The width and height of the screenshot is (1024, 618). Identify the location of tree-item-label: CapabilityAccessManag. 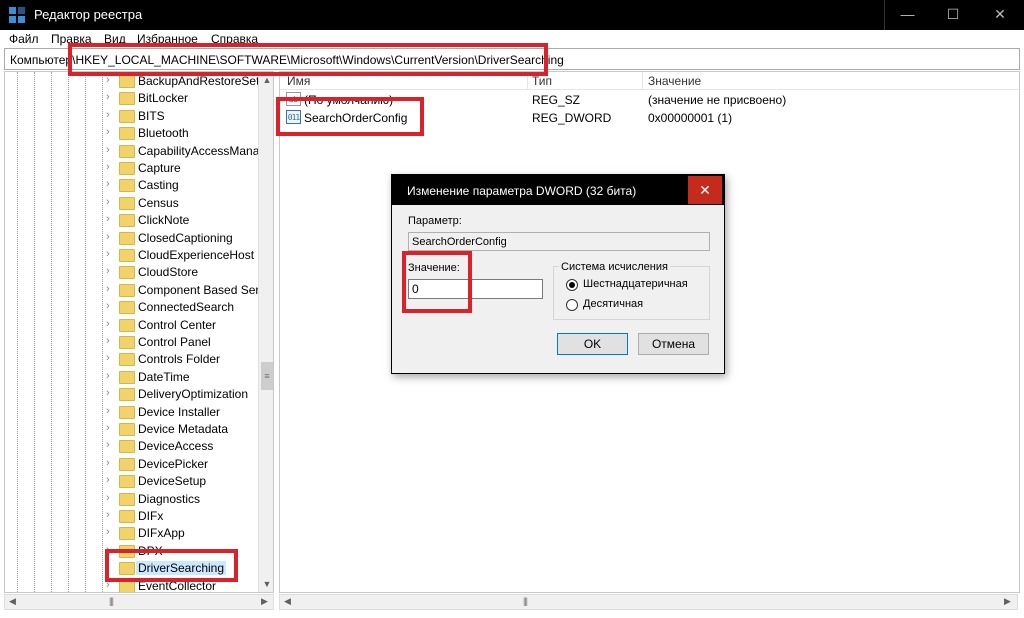
(202, 151).